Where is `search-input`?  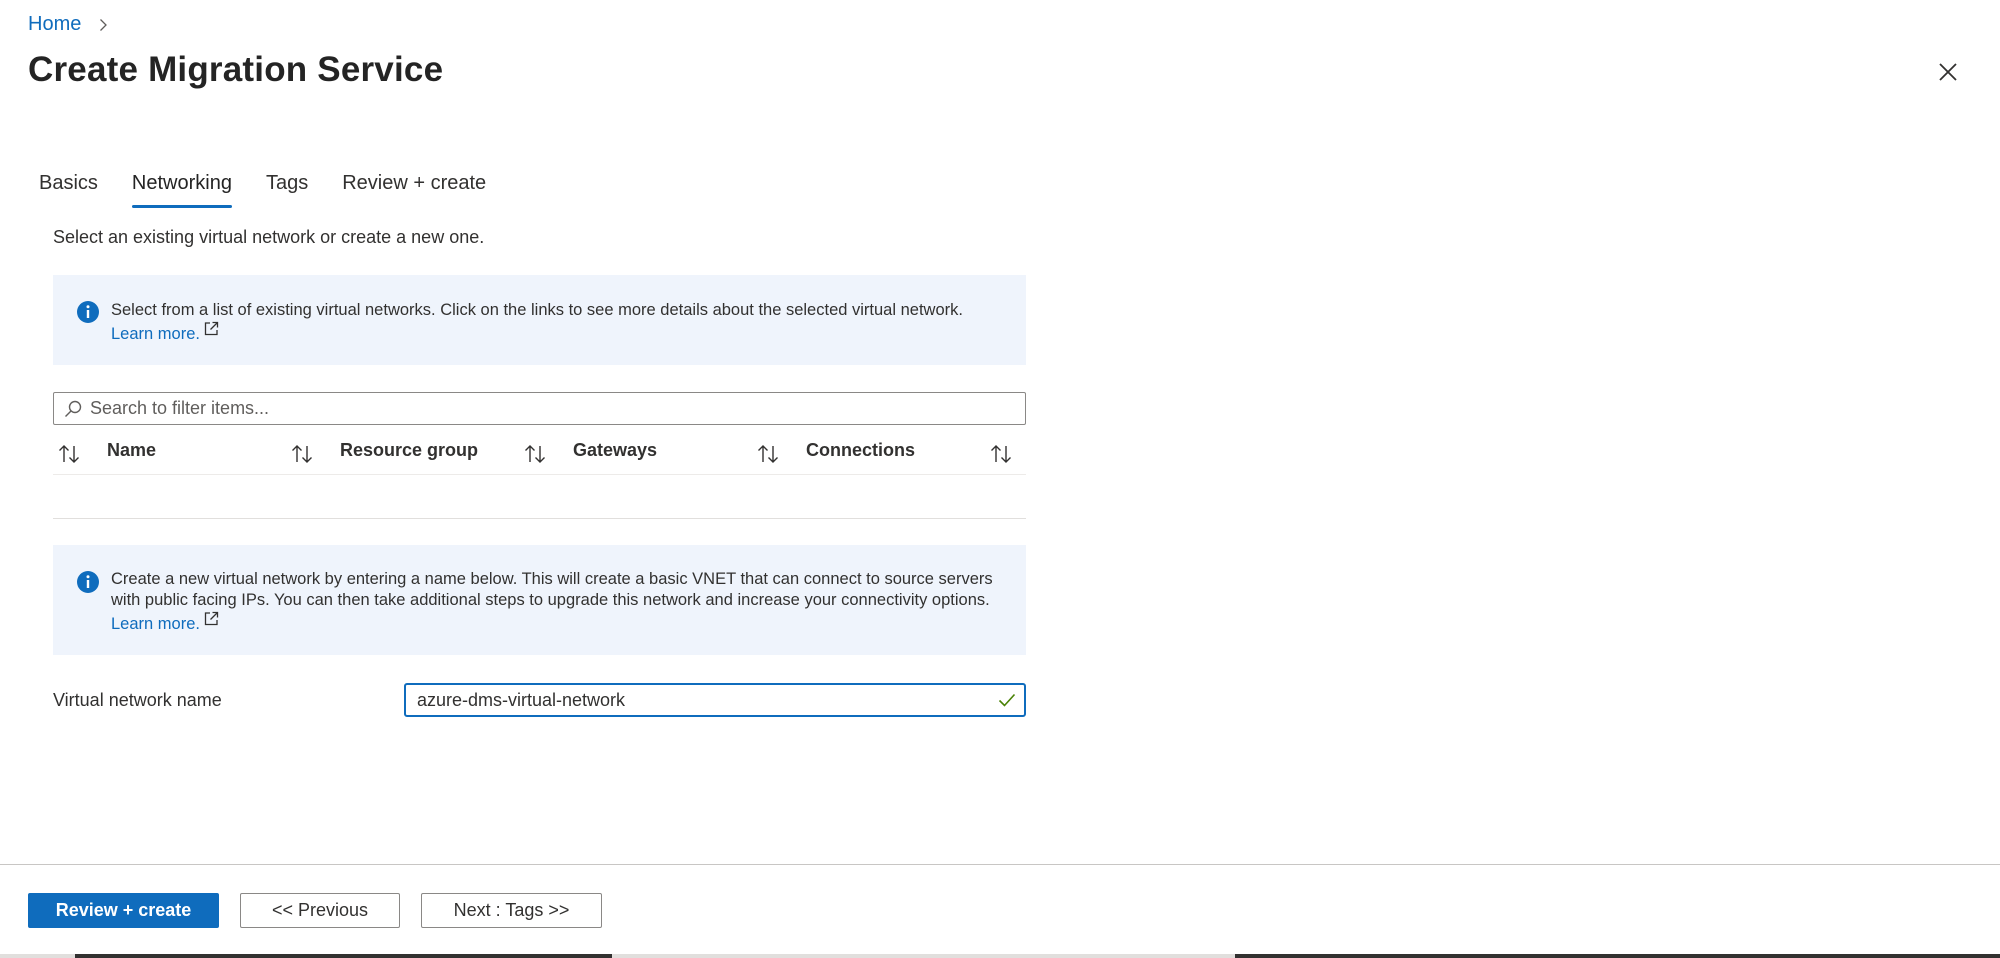 search-input is located at coordinates (540, 408).